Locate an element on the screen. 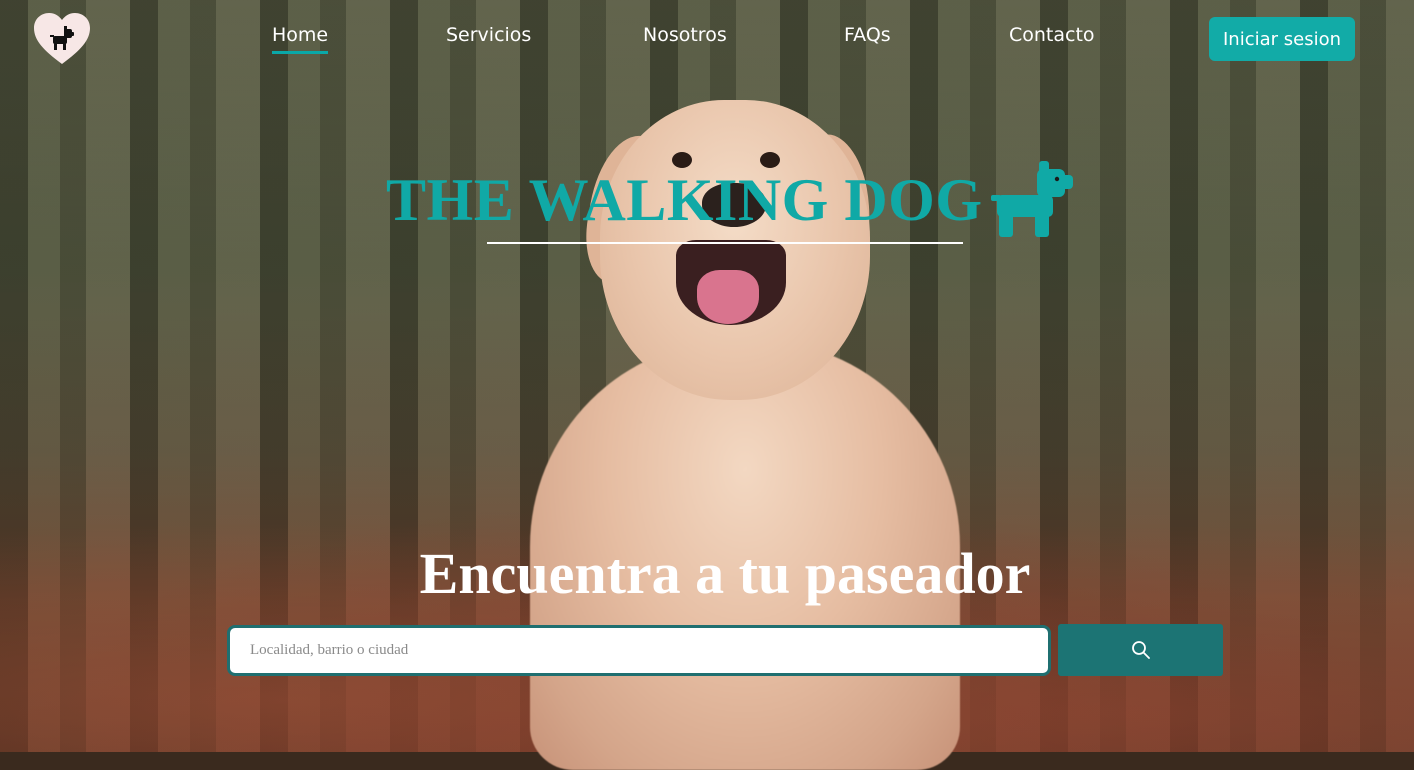  dog-icon is located at coordinates (1031, 199).